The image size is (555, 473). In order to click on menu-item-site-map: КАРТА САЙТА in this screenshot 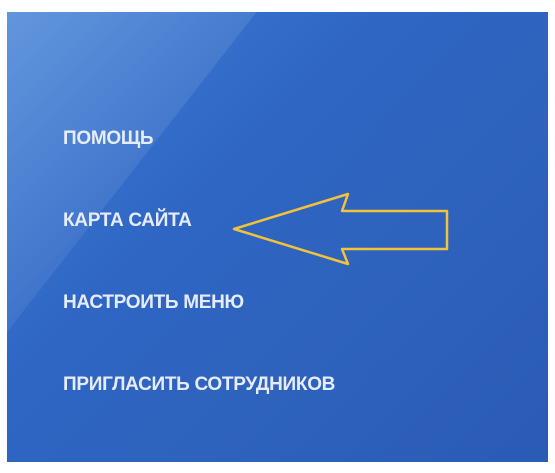, I will do `click(199, 248)`.